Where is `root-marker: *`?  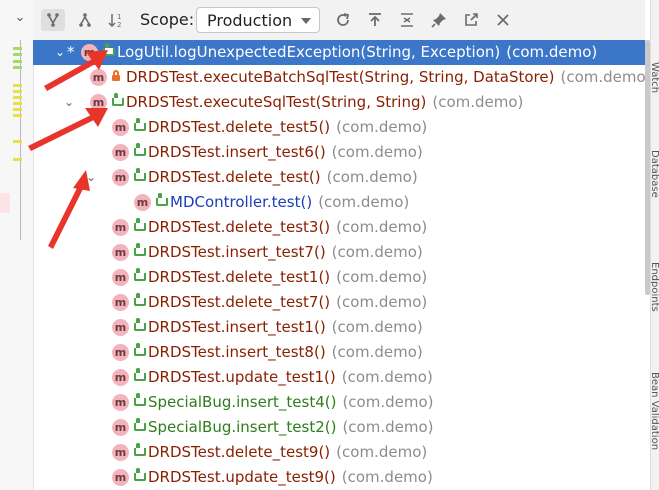
root-marker: * is located at coordinates (71, 52).